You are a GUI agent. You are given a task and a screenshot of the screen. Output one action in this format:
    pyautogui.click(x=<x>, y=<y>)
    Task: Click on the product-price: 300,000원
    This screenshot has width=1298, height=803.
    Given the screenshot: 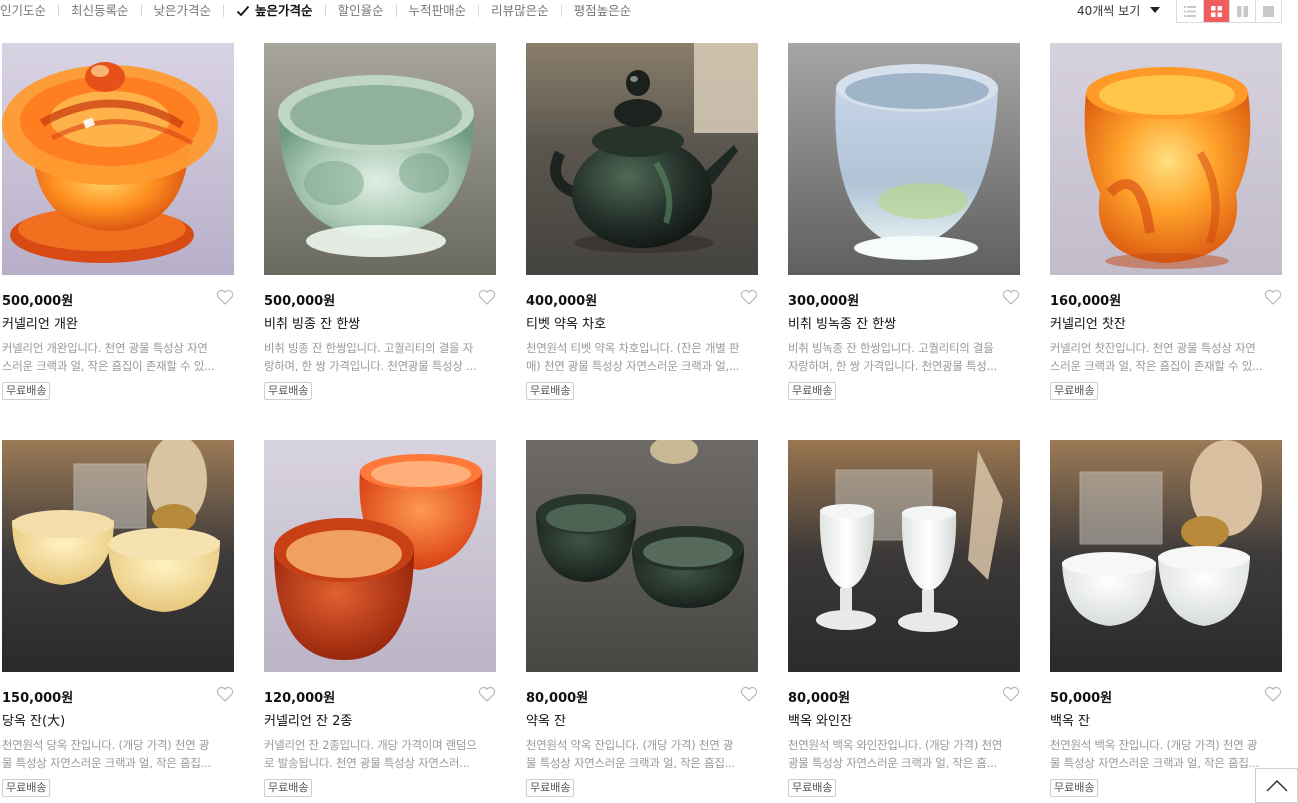 What is the action you would take?
    pyautogui.click(x=824, y=301)
    